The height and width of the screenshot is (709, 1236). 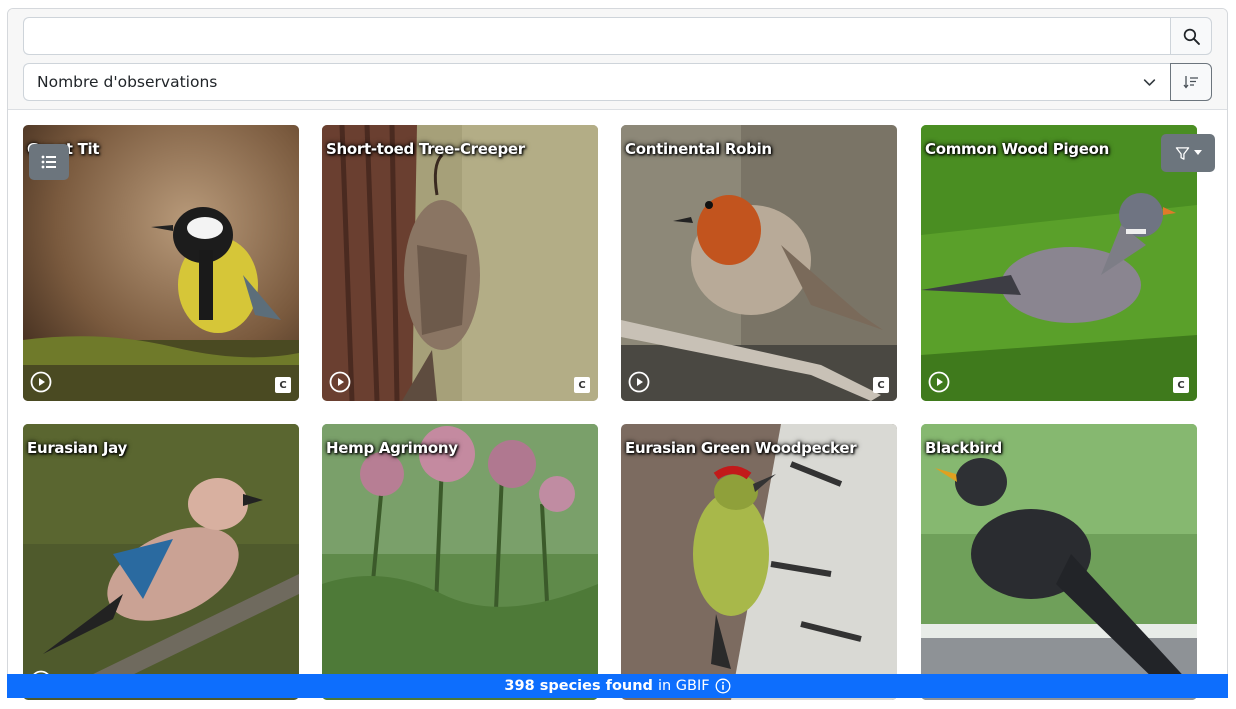 I want to click on caret-down-icon, so click(x=1197, y=152).